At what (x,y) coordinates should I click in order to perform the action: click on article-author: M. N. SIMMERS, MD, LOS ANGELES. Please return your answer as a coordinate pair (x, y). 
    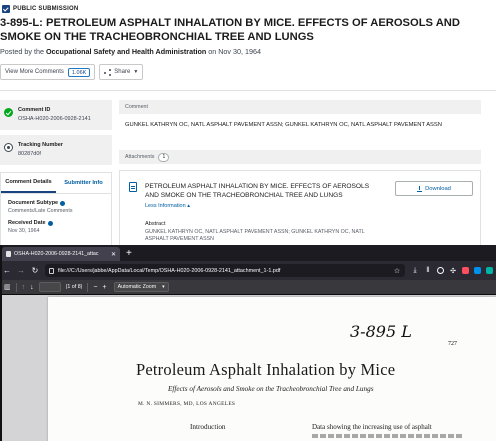
    Looking at the image, I should click on (187, 404).